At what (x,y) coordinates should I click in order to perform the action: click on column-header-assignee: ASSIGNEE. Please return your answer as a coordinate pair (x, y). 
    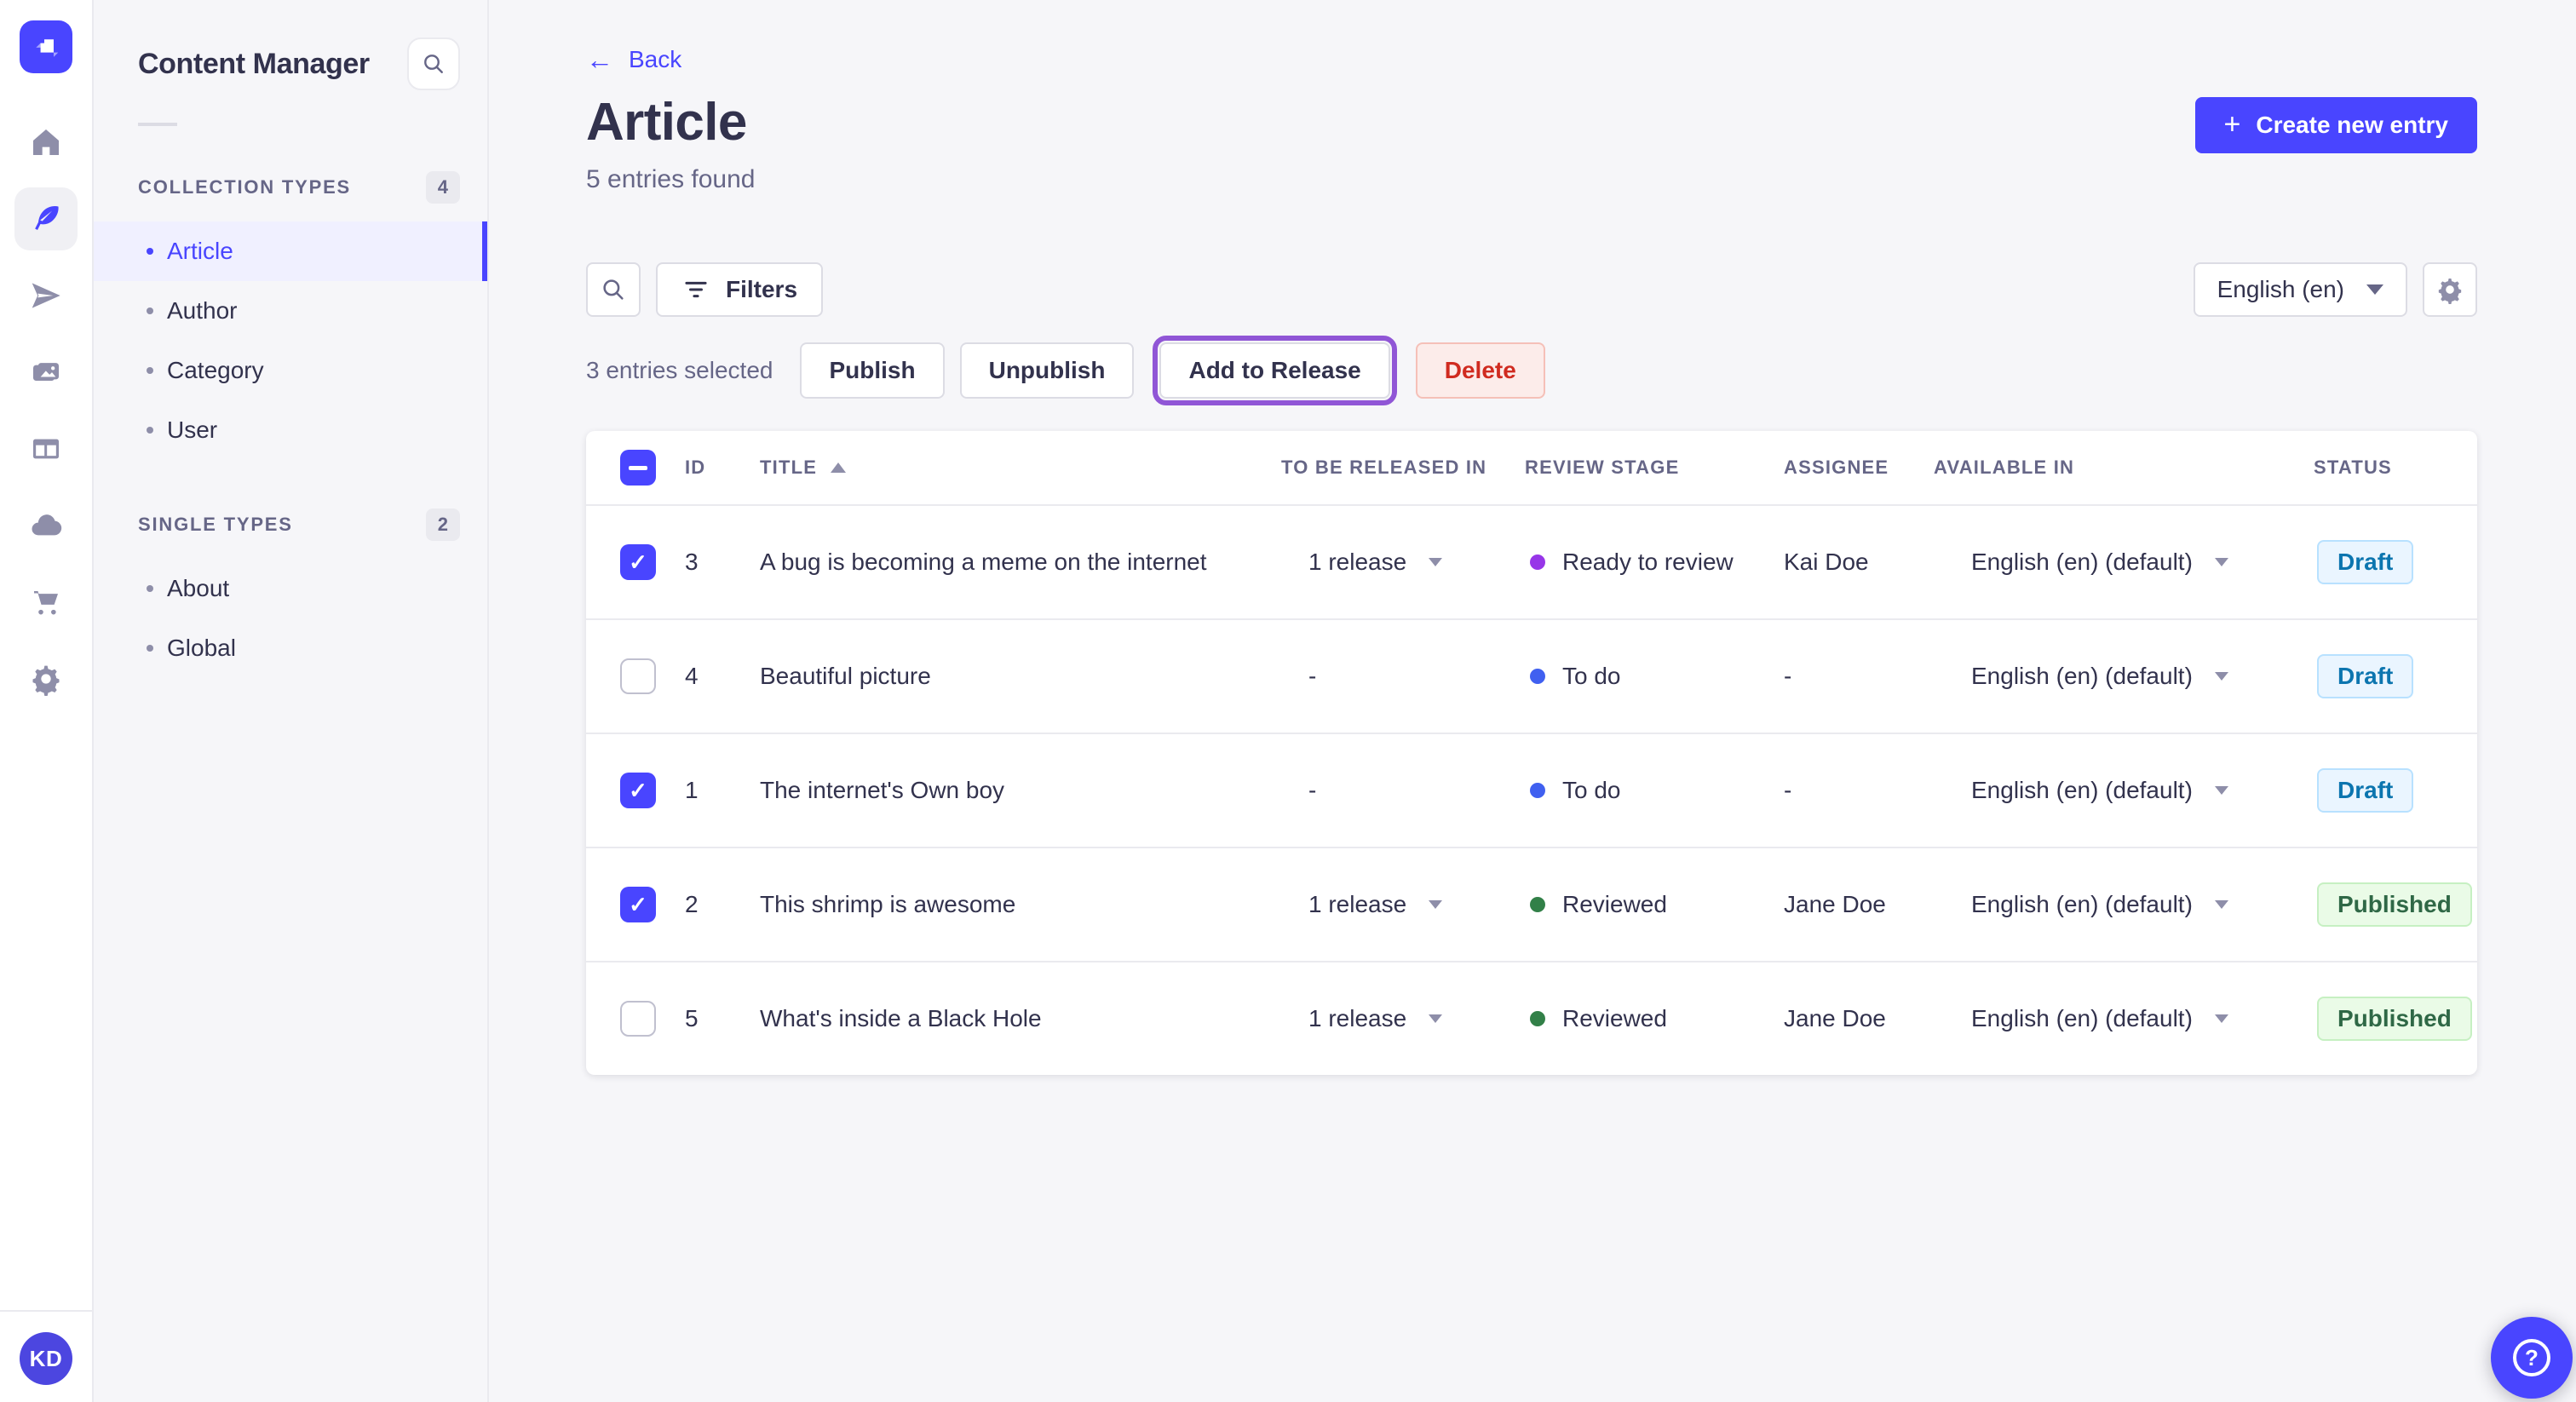
    Looking at the image, I should click on (1859, 468).